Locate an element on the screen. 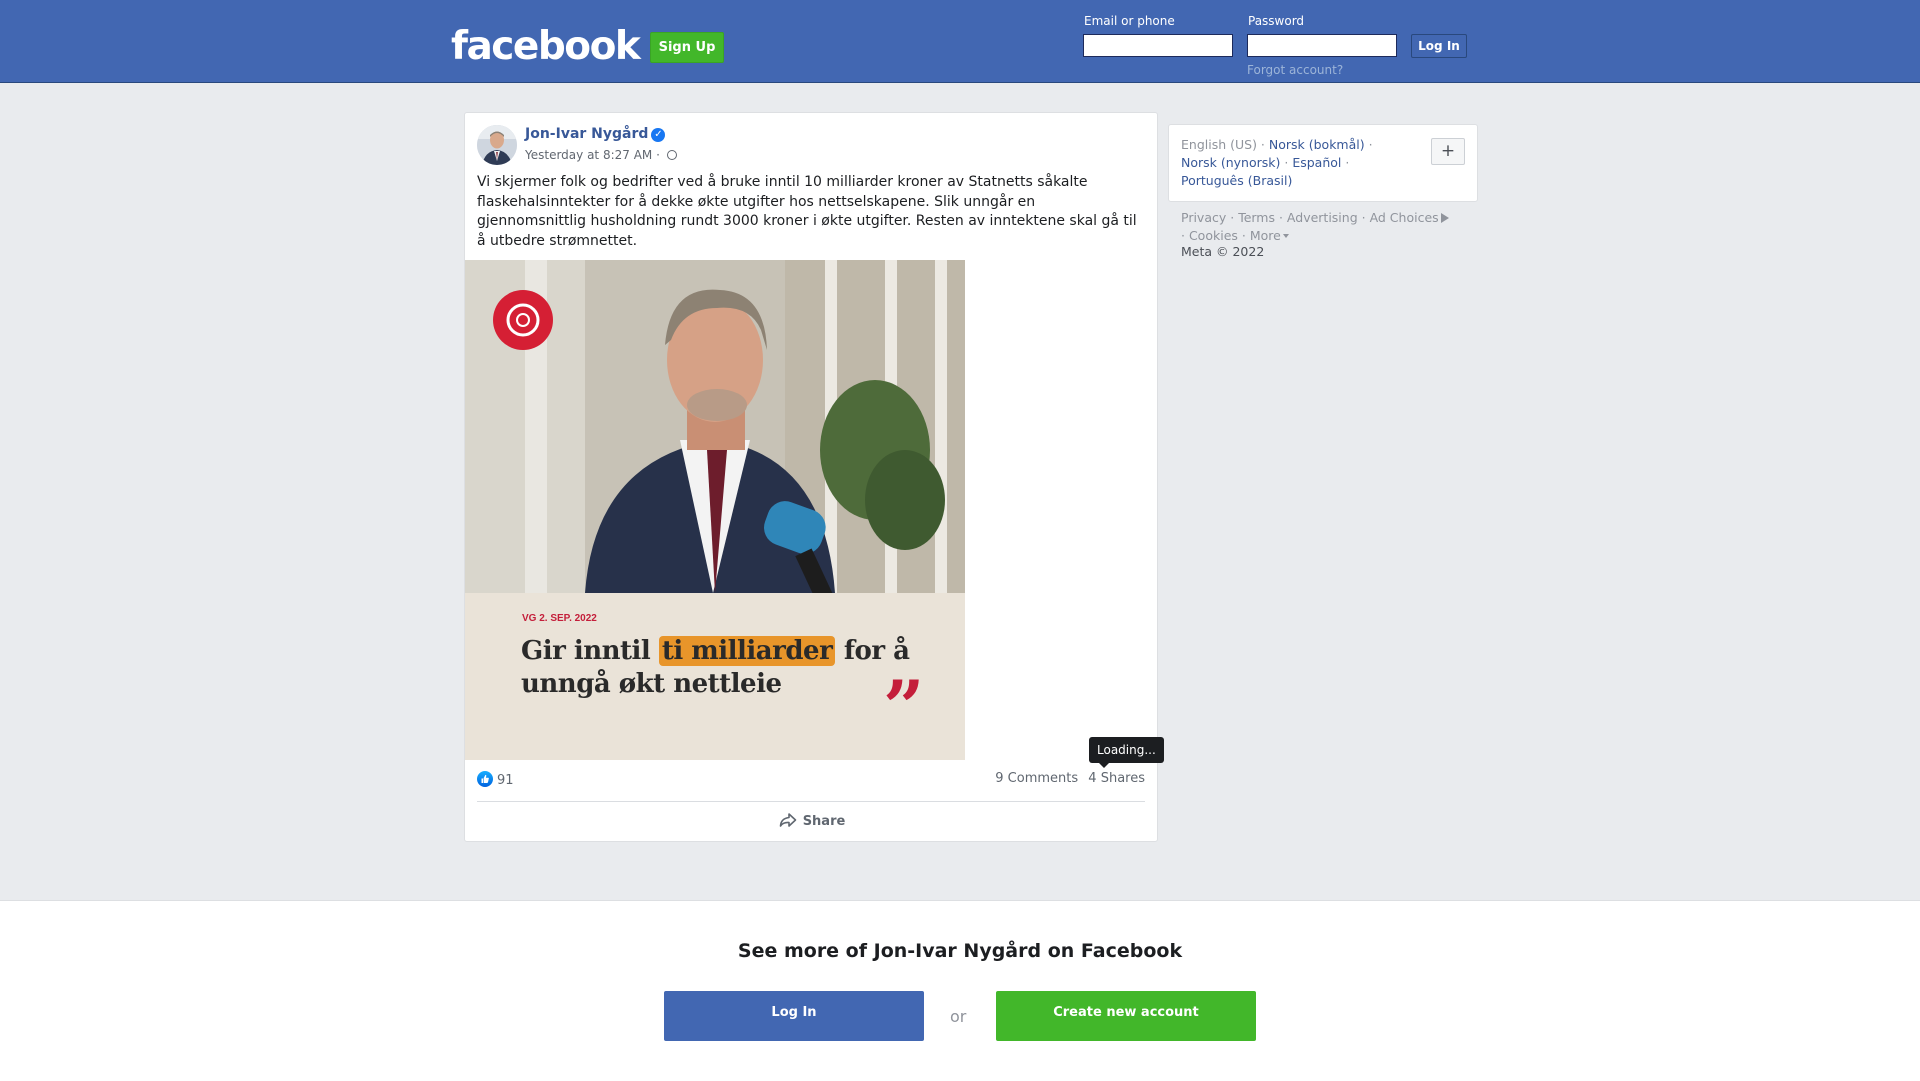 The image size is (1920, 1081). quote-mark-icon: ” is located at coordinates (904, 706).